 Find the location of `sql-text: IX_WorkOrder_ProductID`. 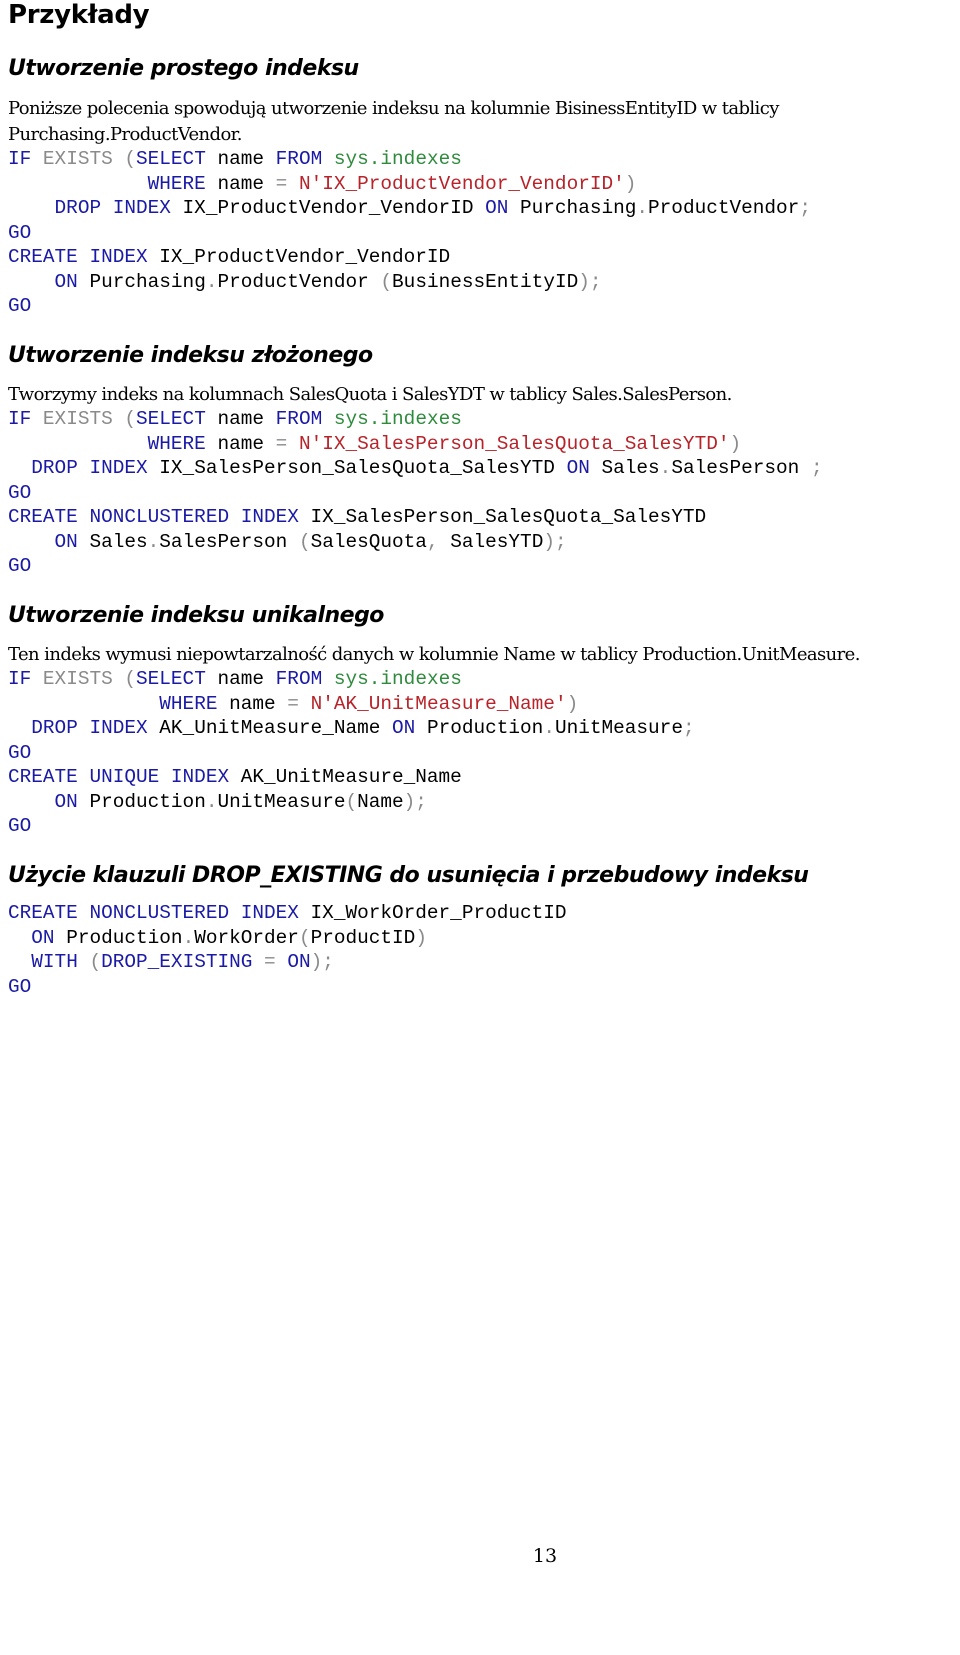

sql-text: IX_WorkOrder_ProductID is located at coordinates (438, 913).